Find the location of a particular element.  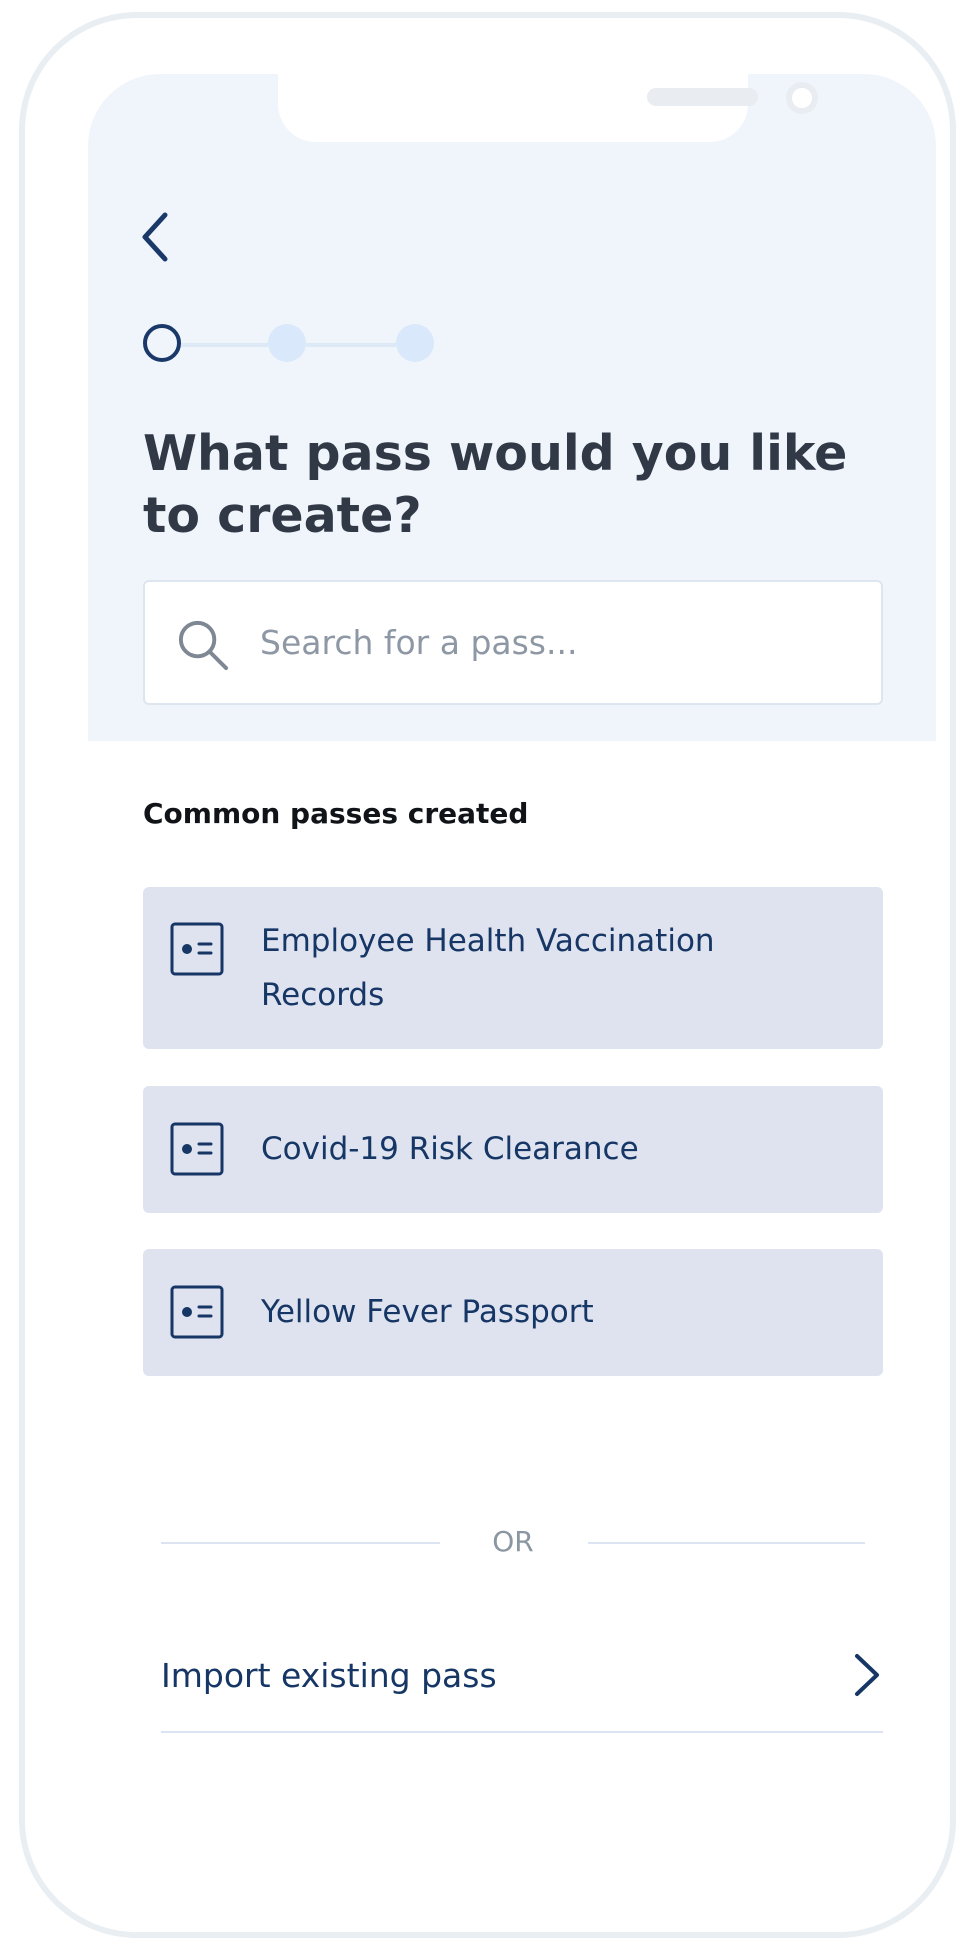

search-icon is located at coordinates (203, 645).